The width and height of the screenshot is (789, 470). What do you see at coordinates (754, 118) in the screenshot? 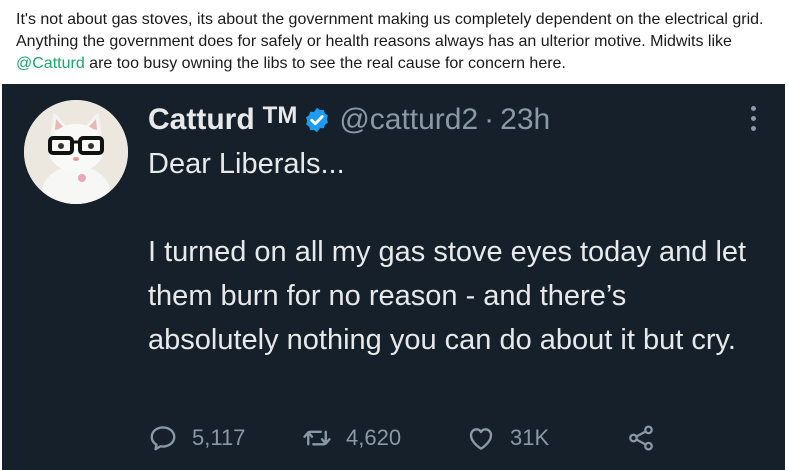
I see `more-options-icon` at bounding box center [754, 118].